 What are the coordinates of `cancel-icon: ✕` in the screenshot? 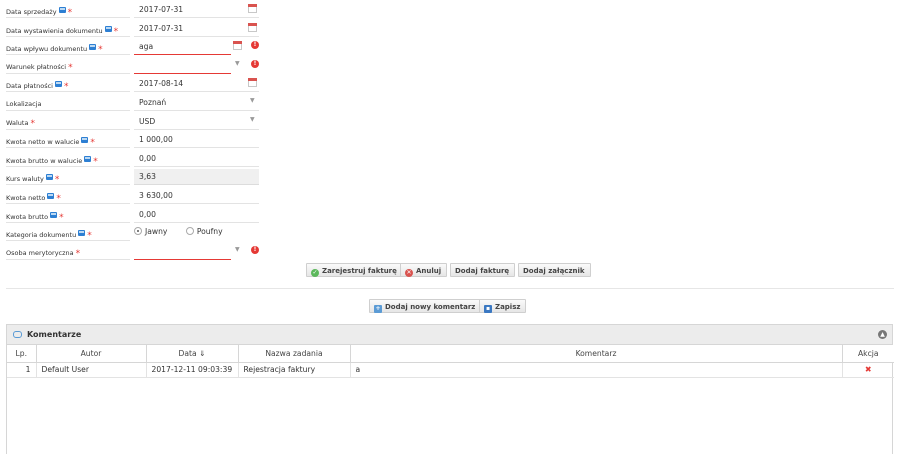 It's located at (409, 273).